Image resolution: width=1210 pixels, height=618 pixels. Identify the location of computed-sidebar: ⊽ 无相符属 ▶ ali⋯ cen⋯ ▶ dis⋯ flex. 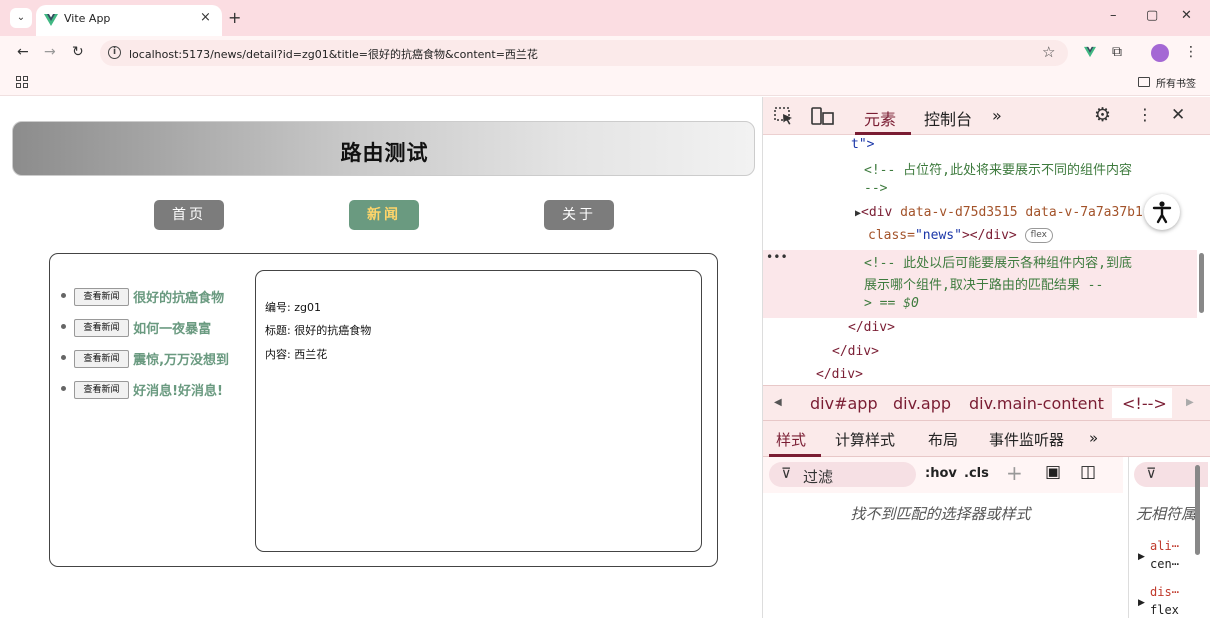
(1169, 537).